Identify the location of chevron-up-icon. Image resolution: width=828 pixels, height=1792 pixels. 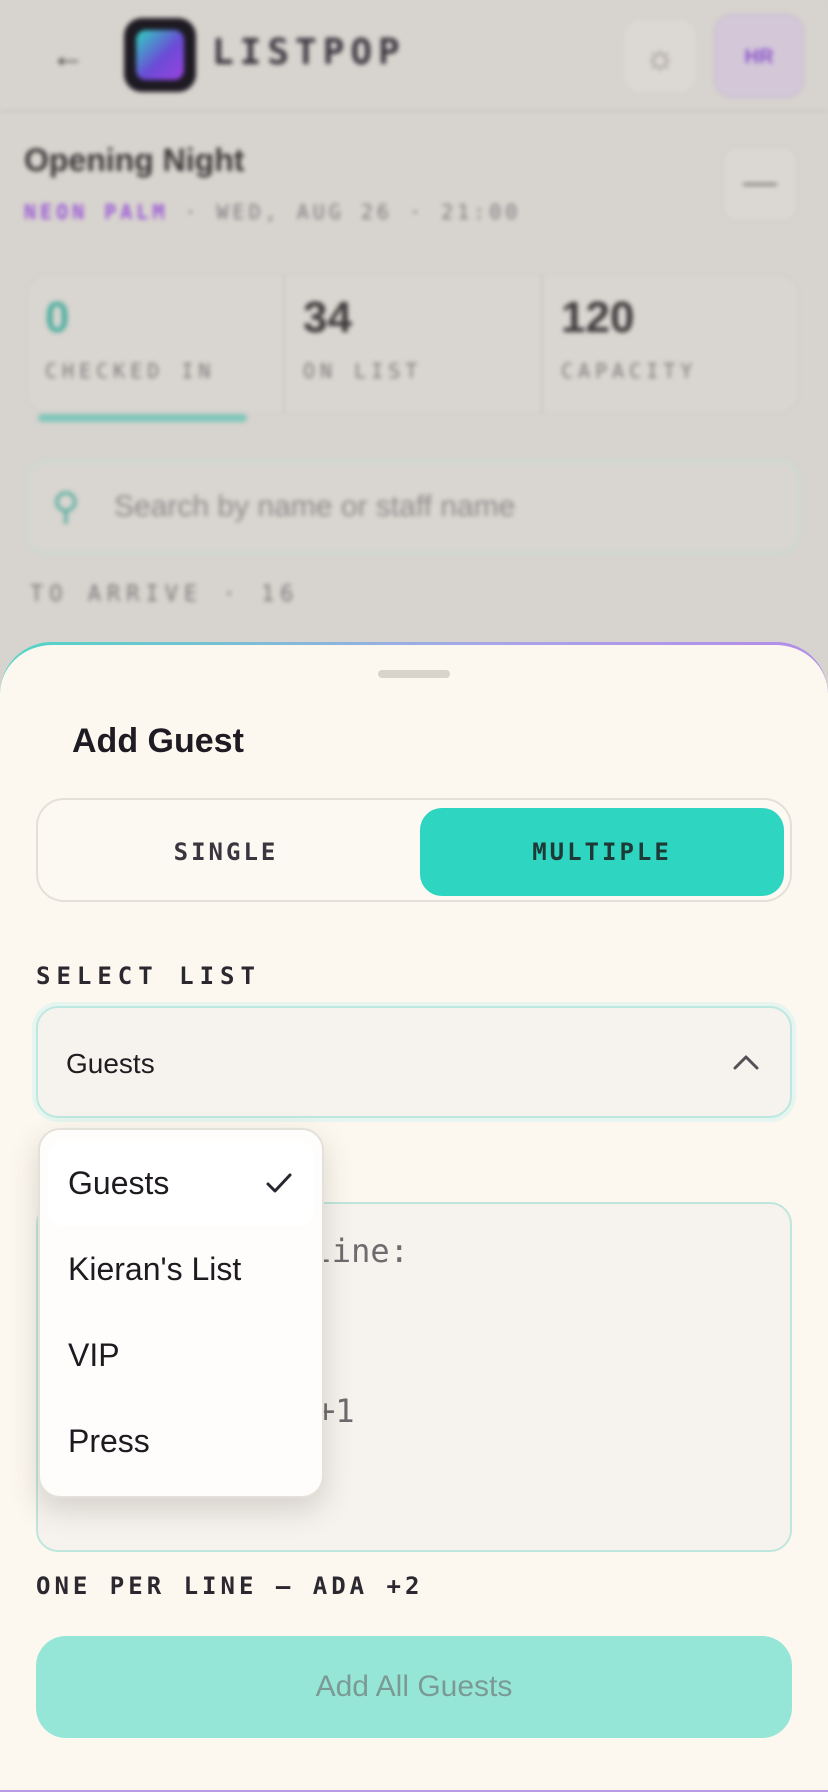
(746, 1062).